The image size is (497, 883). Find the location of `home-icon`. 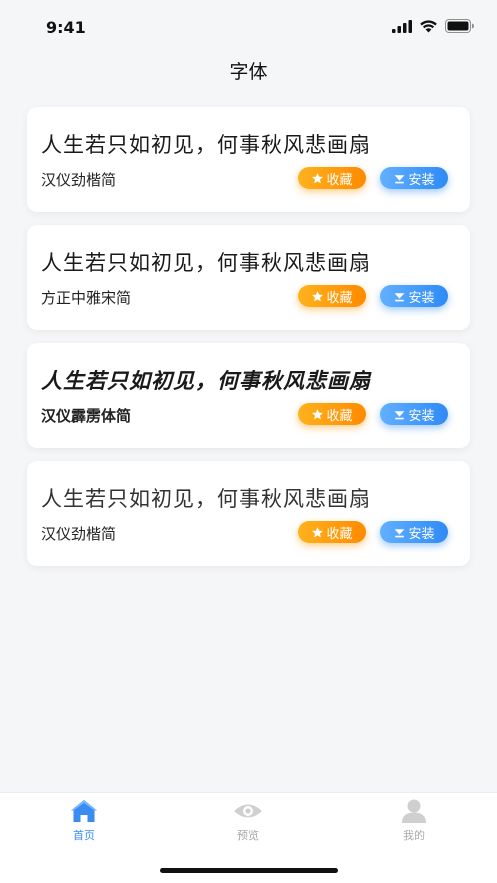

home-icon is located at coordinates (84, 811).